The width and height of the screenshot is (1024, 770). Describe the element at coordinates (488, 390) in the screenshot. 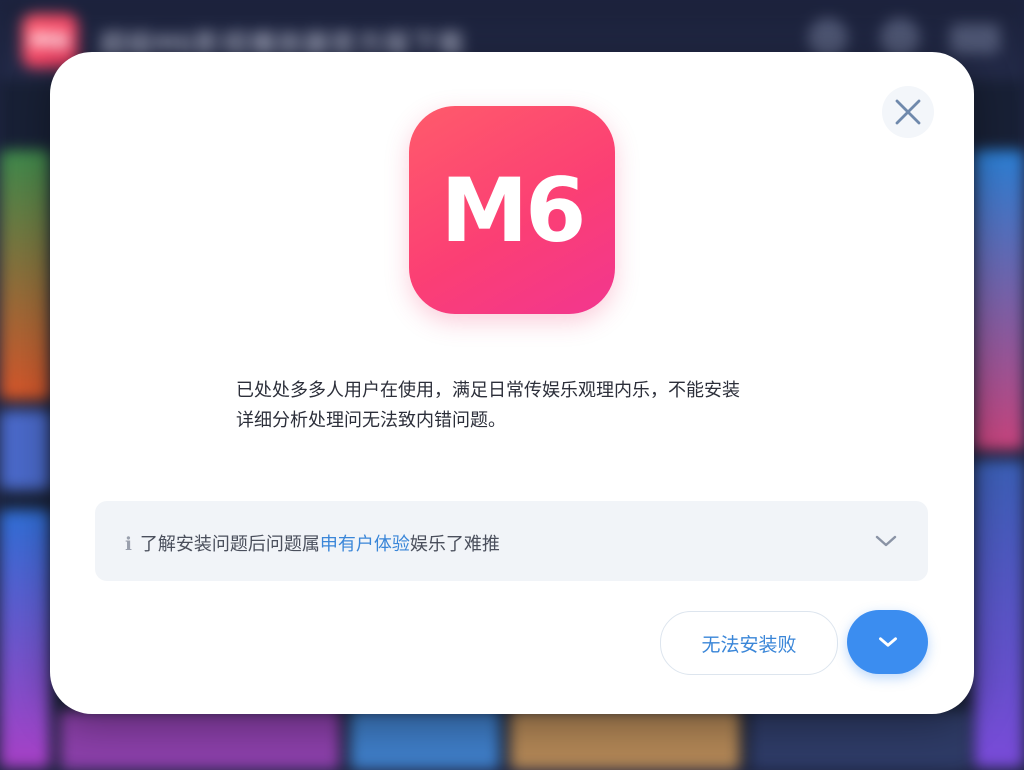

I see `description-line-1: 已处处多多人用户在使用，满足日常传娱乐观理内乐，不能安装` at that location.